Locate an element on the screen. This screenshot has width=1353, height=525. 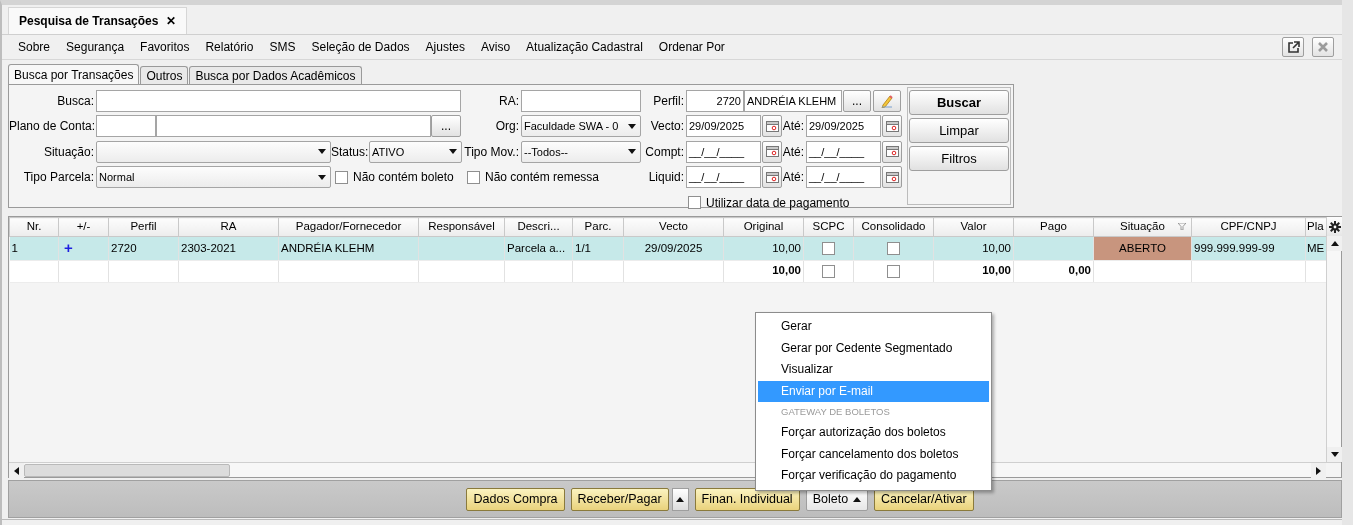
edit-button is located at coordinates (887, 100).